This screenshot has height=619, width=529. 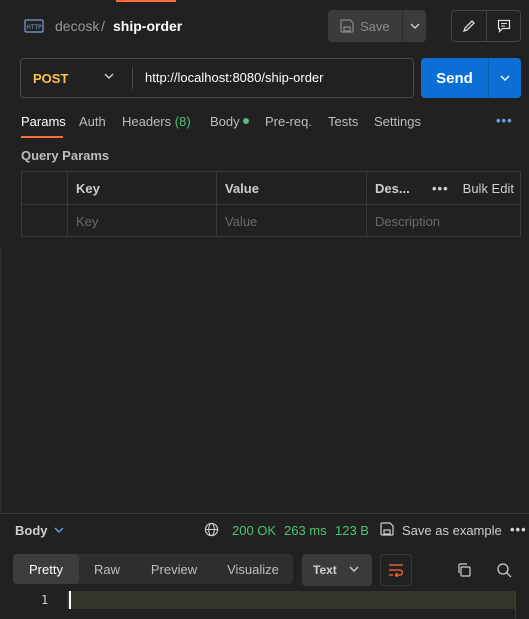 What do you see at coordinates (44, 188) in the screenshot?
I see `checkbox-column-header` at bounding box center [44, 188].